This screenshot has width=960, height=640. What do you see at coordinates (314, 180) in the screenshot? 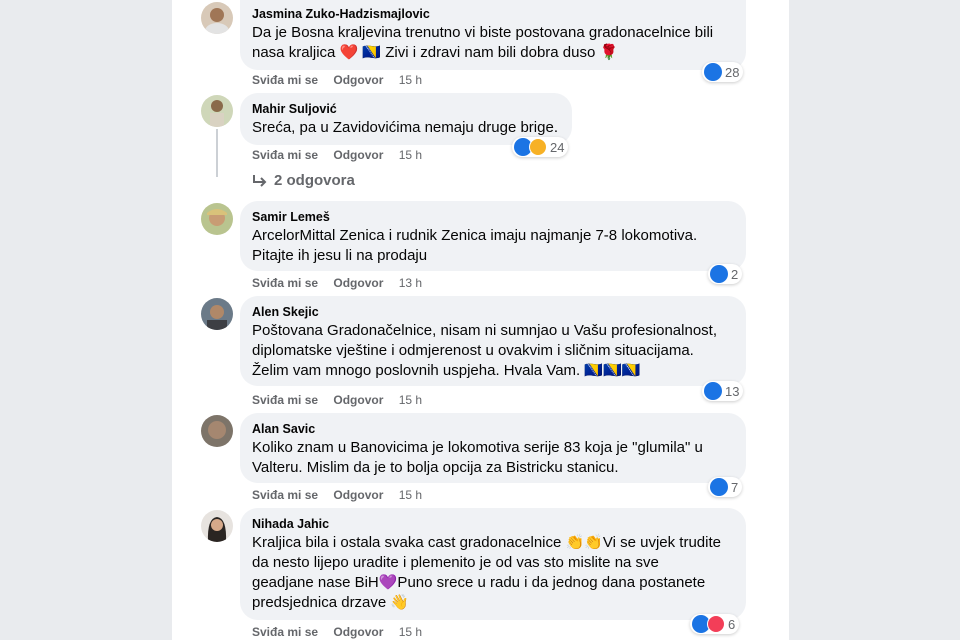
I see `replies-count-label: 2 odgovora` at bounding box center [314, 180].